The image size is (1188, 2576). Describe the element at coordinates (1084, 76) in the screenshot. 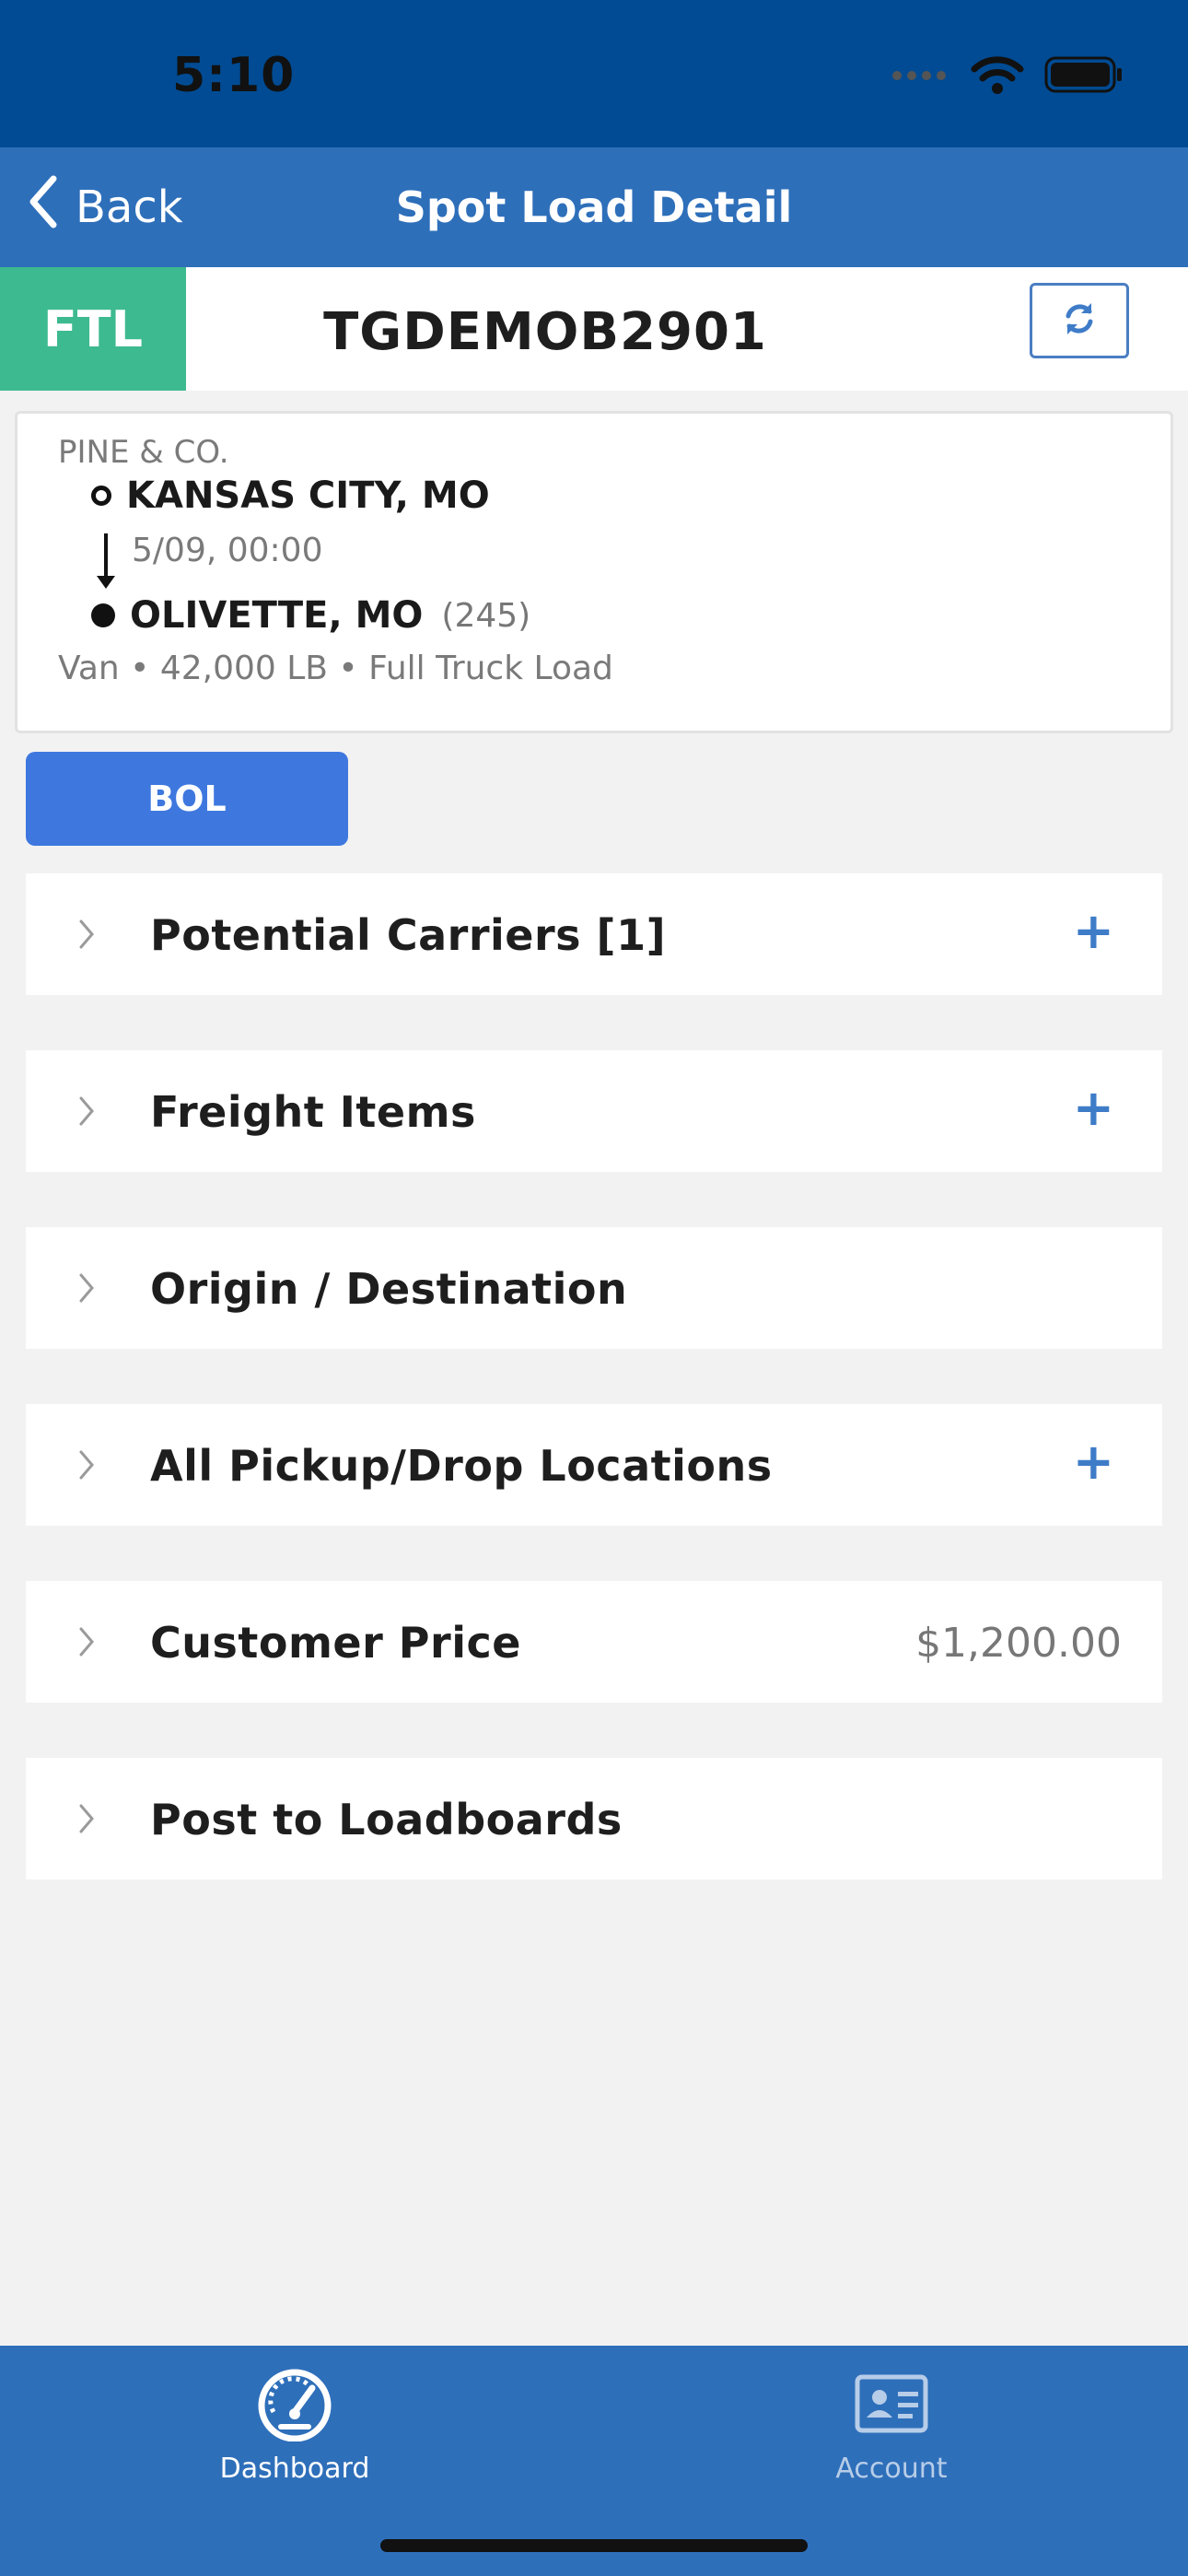

I see `battery-icon` at that location.